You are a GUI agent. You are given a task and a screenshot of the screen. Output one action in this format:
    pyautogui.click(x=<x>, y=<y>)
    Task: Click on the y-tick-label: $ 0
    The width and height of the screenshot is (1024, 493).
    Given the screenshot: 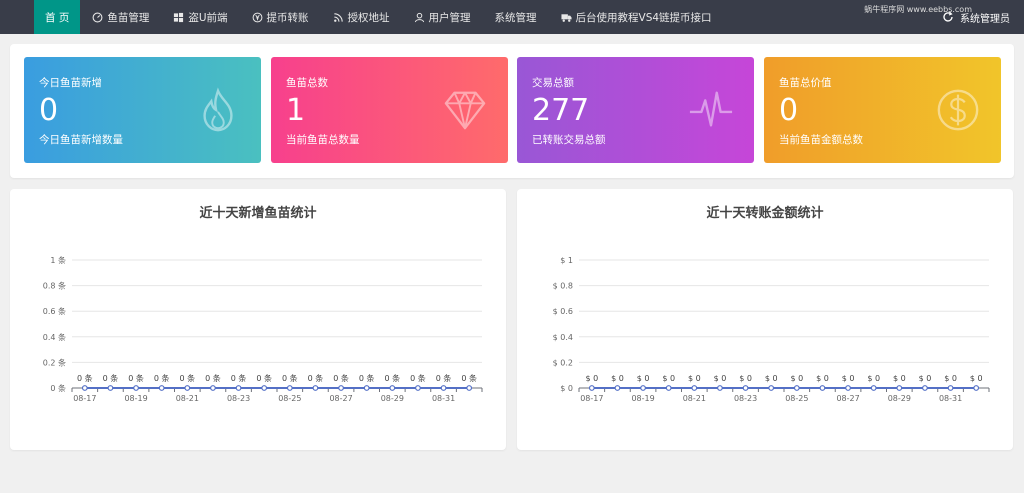 What is the action you would take?
    pyautogui.click(x=566, y=388)
    